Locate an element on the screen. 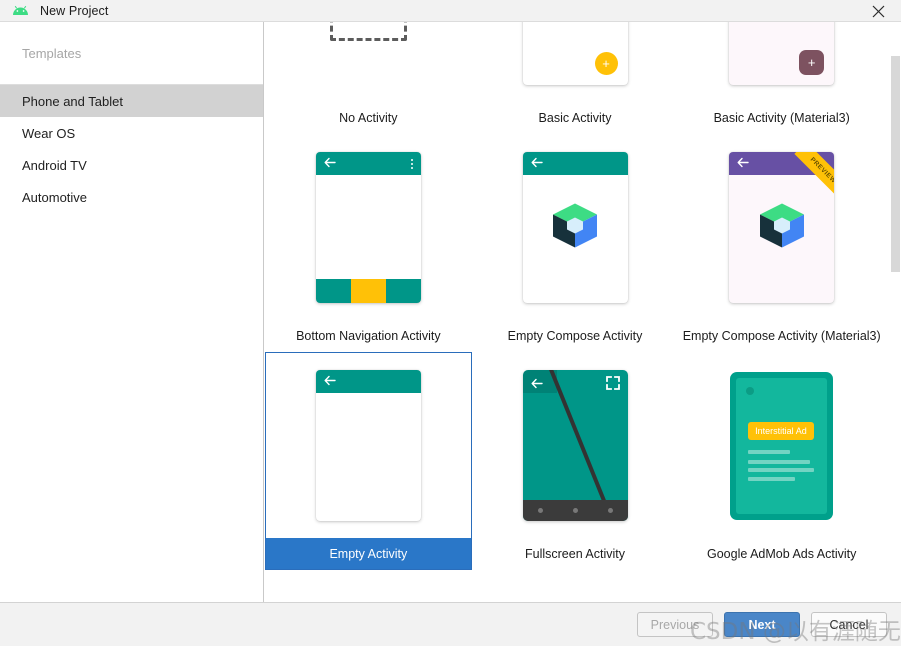  overflow-menu-icon is located at coordinates (411, 165).